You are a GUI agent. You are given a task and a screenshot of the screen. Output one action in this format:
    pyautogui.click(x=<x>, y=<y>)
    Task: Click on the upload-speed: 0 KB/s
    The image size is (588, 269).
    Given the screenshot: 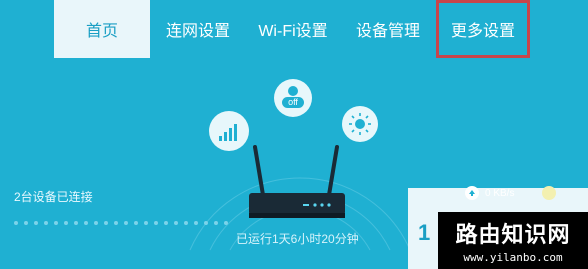 What is the action you would take?
    pyautogui.click(x=500, y=193)
    